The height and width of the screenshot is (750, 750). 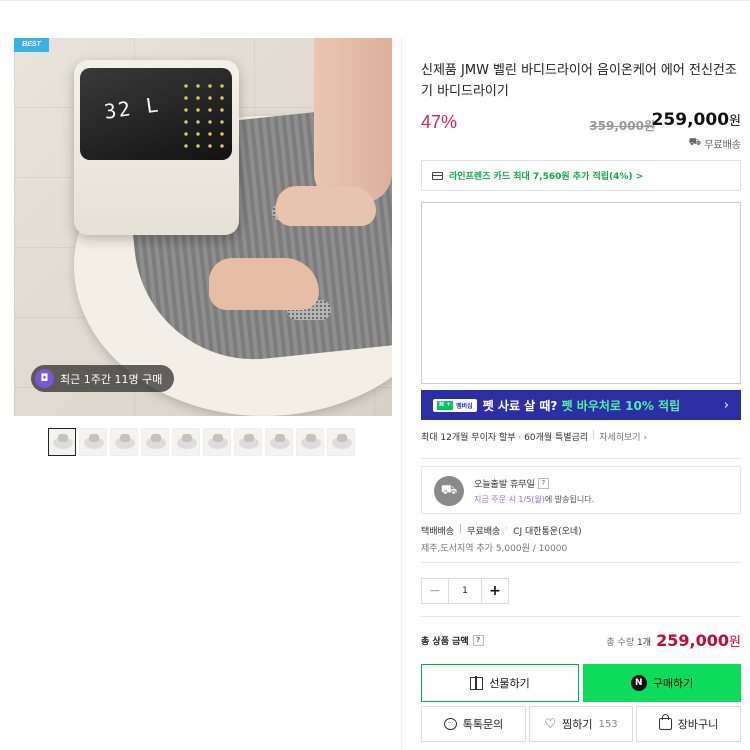 I want to click on banner-highlight: 펫 바우처로 10% 적립, so click(x=621, y=405).